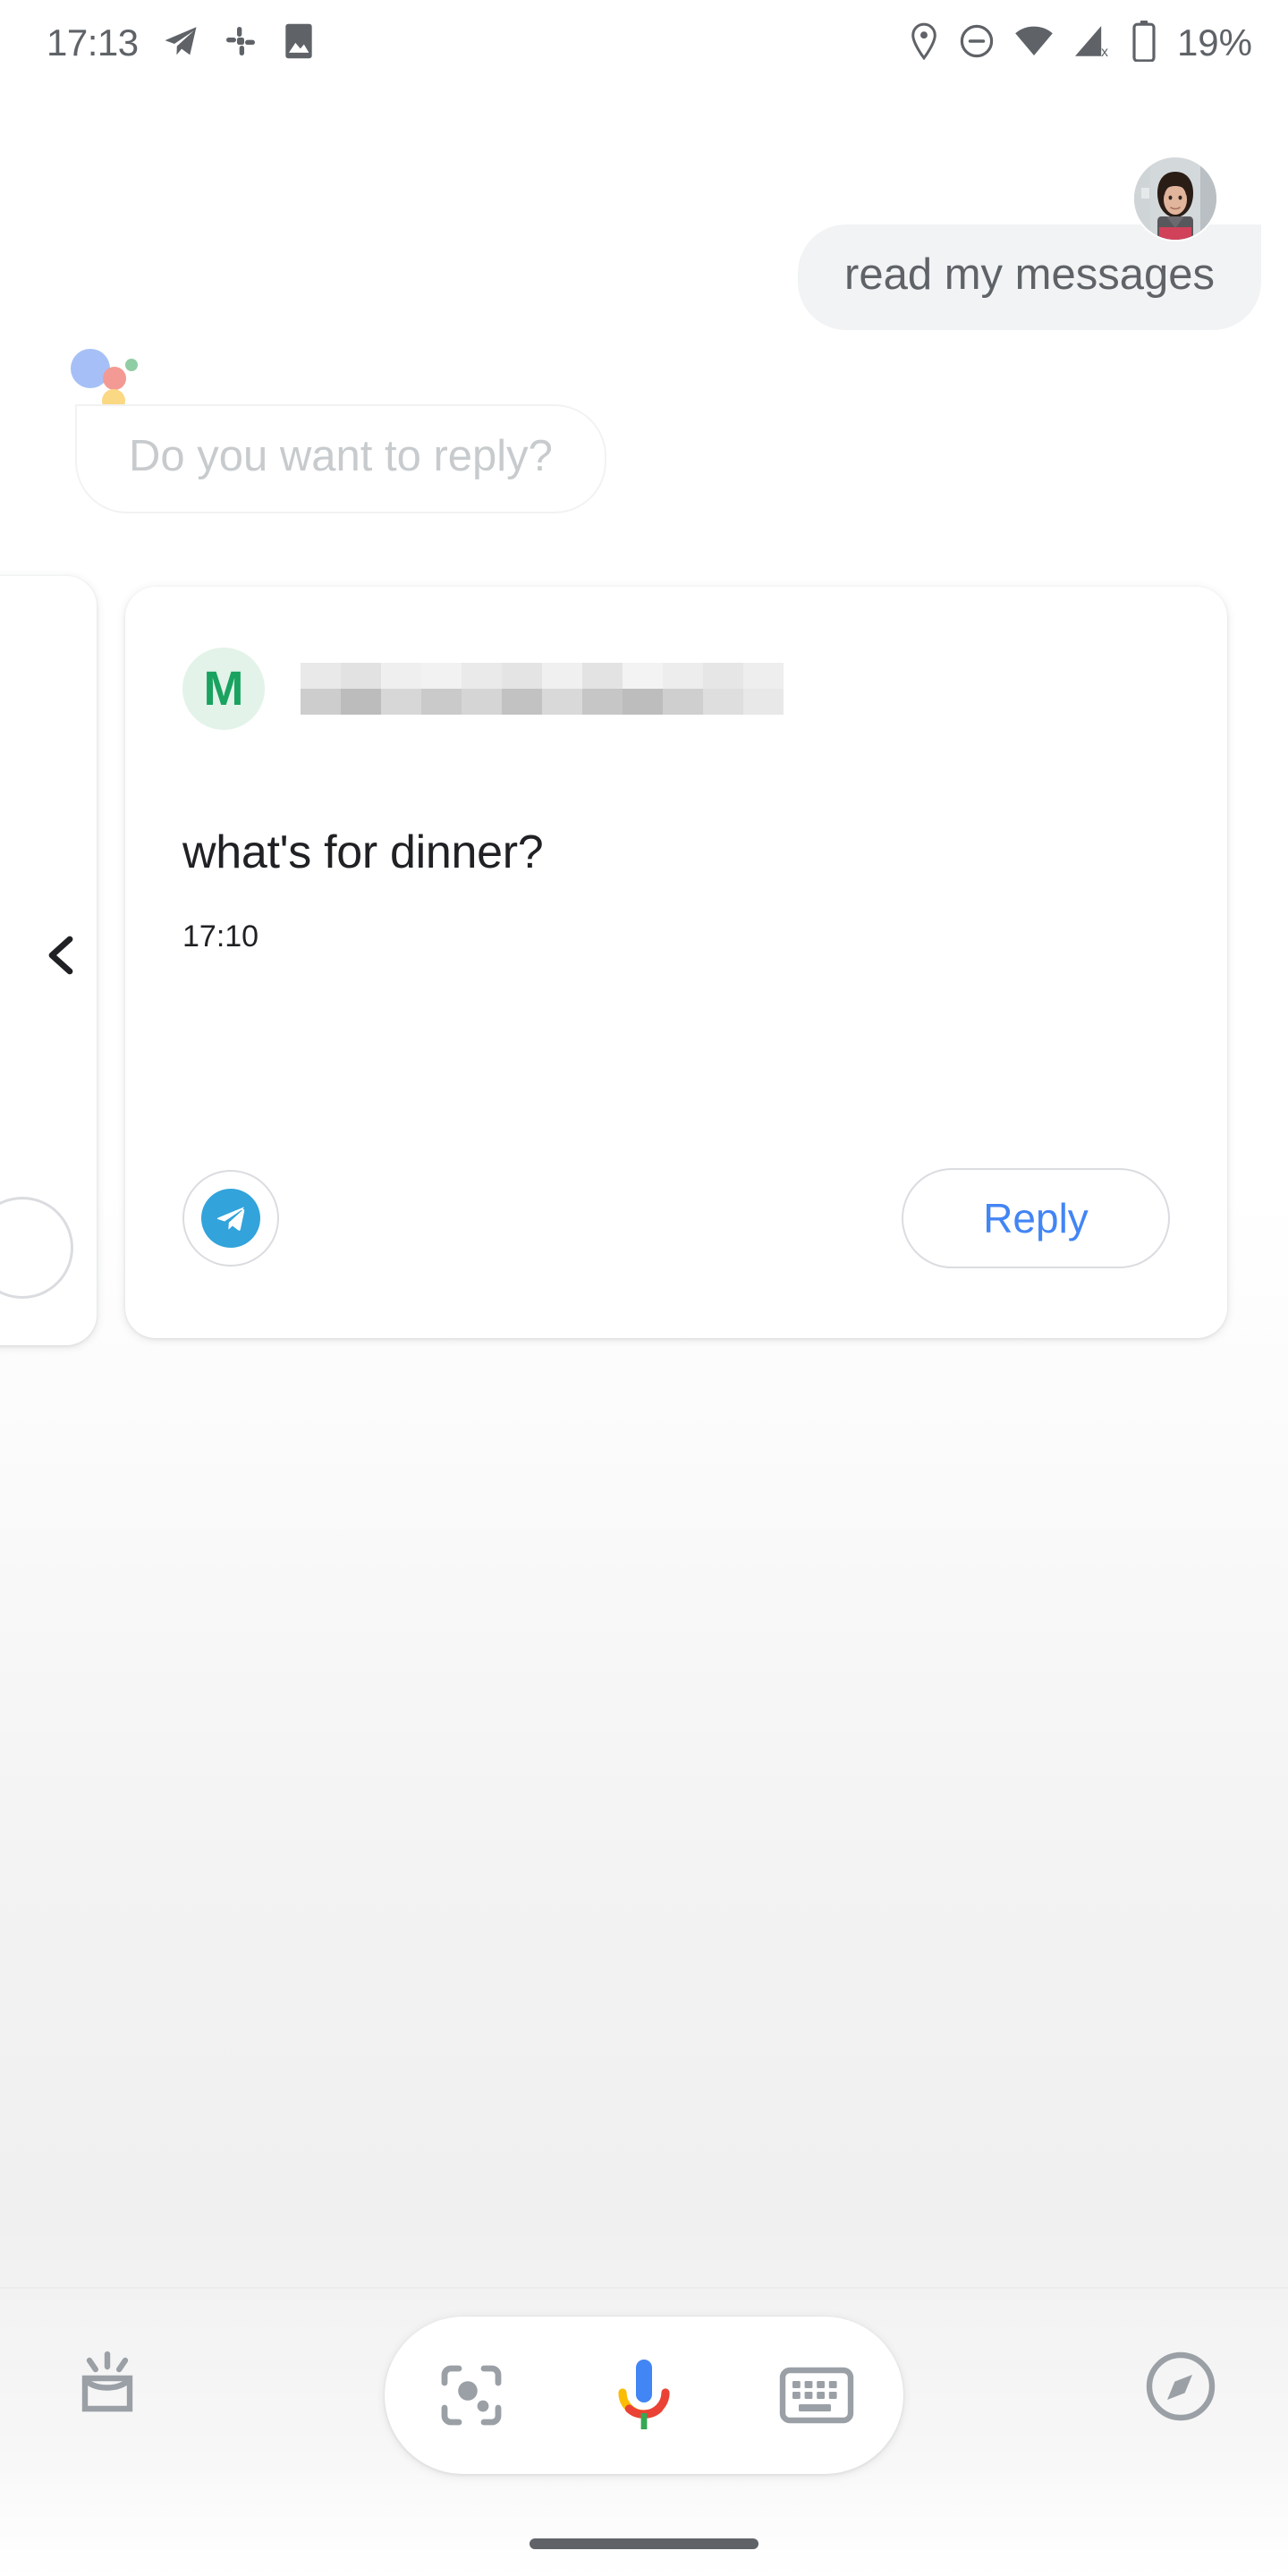  Describe the element at coordinates (676, 1218) in the screenshot. I see `message-card-actions: Reply` at that location.